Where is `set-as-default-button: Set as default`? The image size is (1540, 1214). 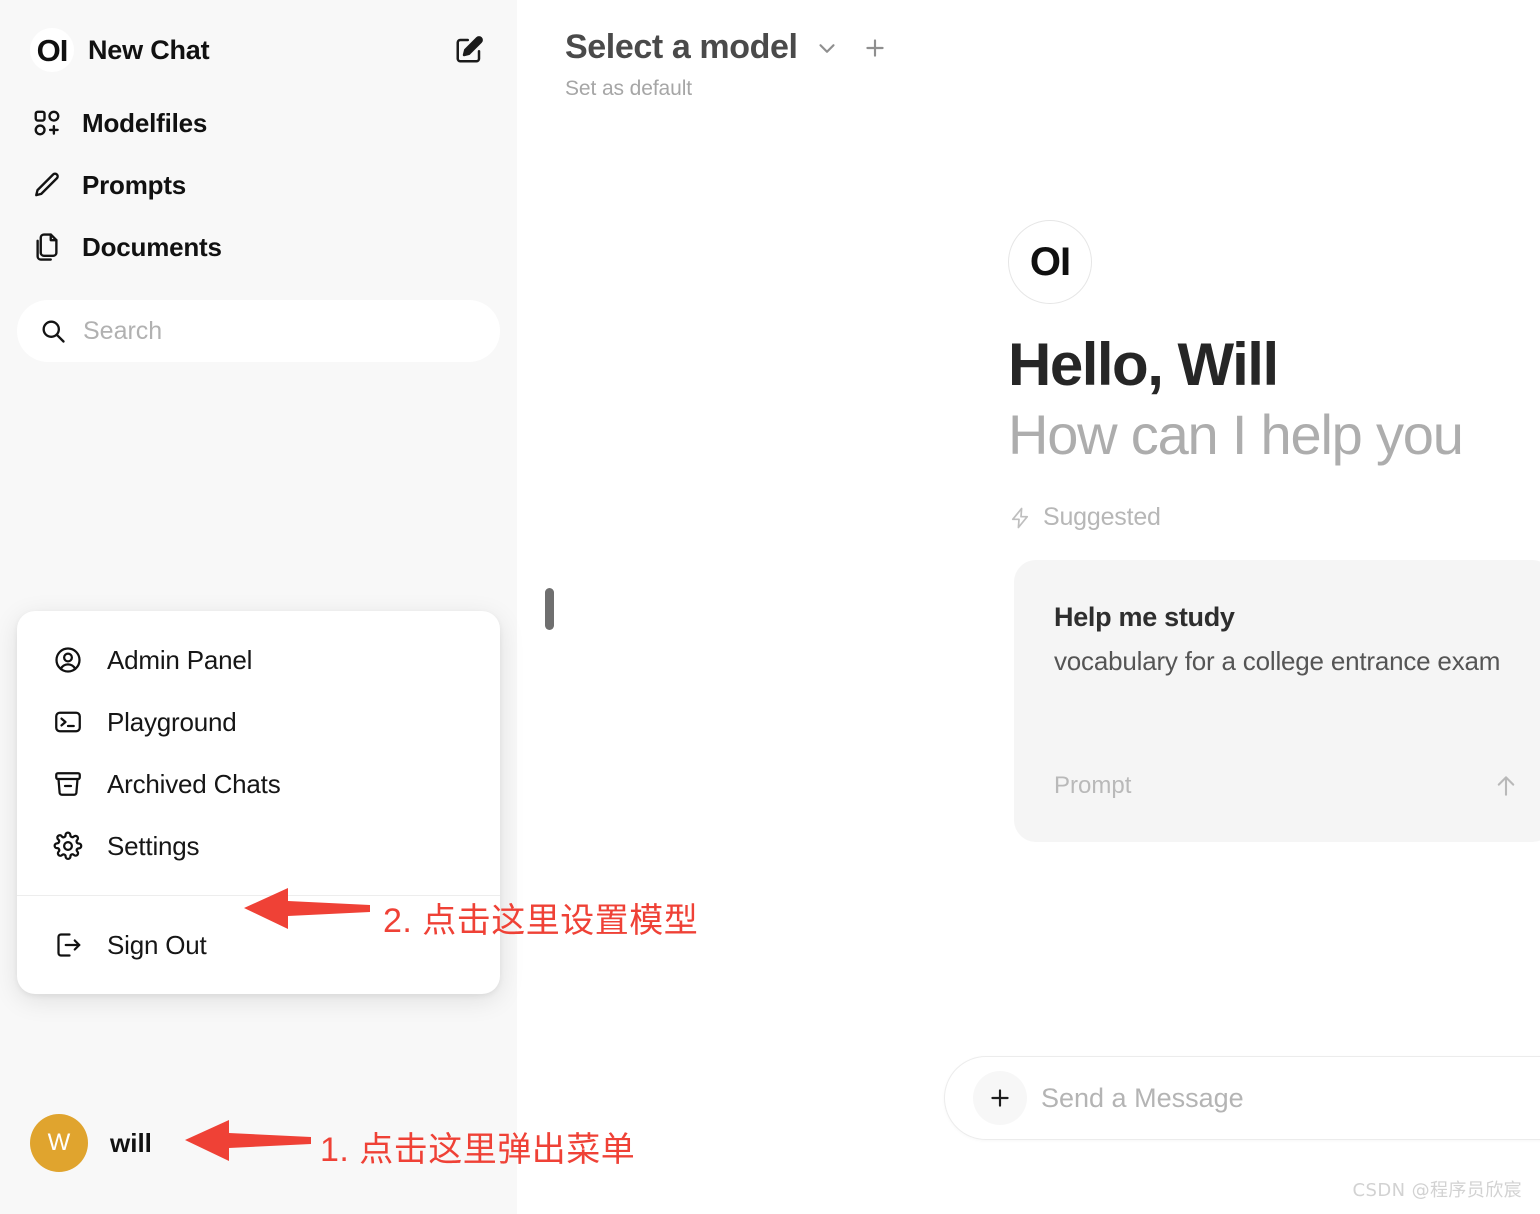
set-as-default-button: Set as default is located at coordinates (726, 89).